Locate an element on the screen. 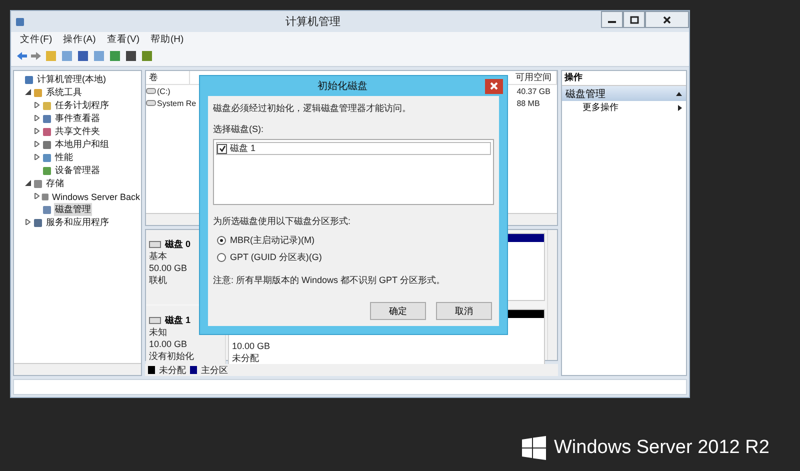  dialog-message: 磁盘必须经过初始化，逻辑磁盘管理器才能访问。 is located at coordinates (312, 108).